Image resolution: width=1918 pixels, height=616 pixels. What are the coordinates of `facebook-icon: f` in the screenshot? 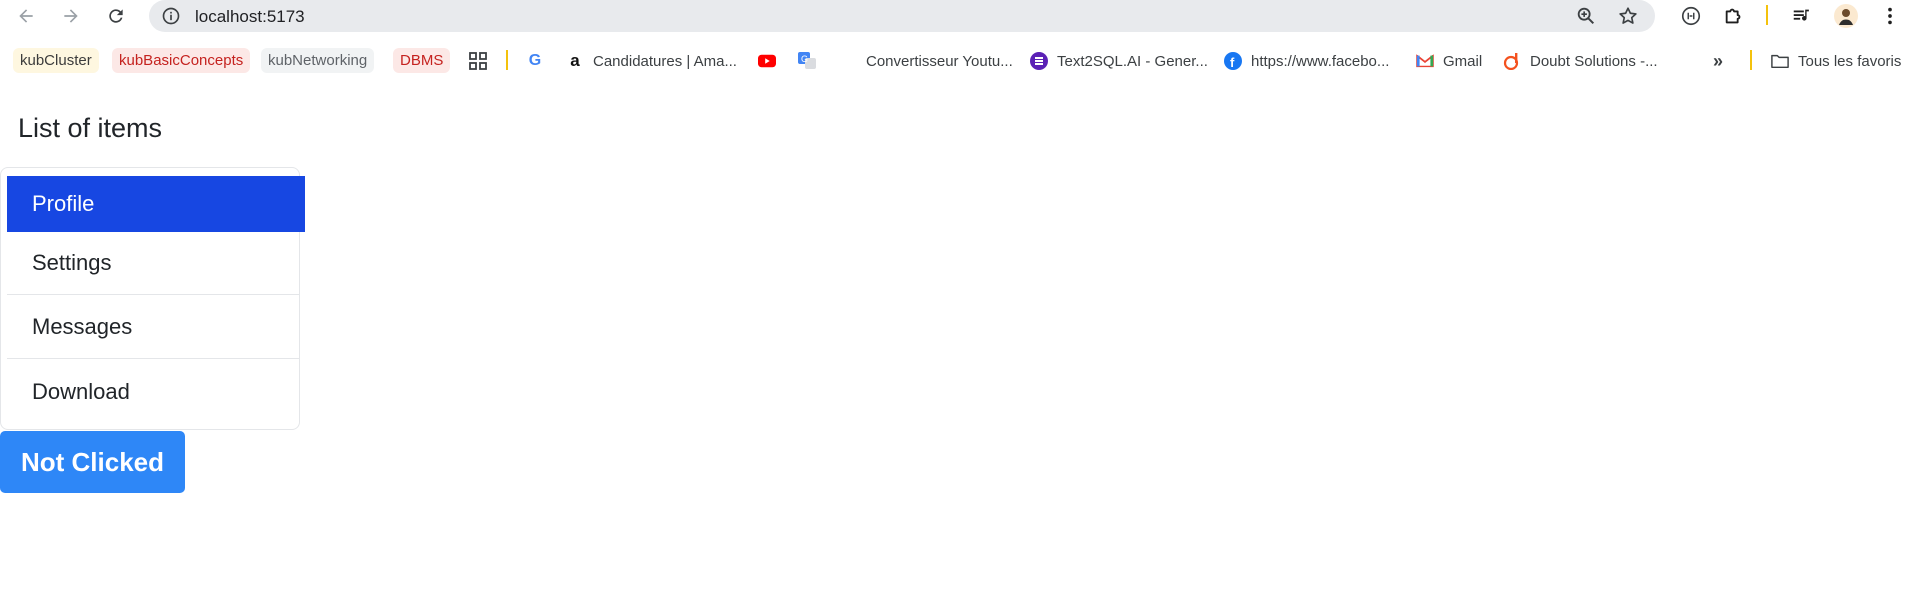 It's located at (1233, 61).